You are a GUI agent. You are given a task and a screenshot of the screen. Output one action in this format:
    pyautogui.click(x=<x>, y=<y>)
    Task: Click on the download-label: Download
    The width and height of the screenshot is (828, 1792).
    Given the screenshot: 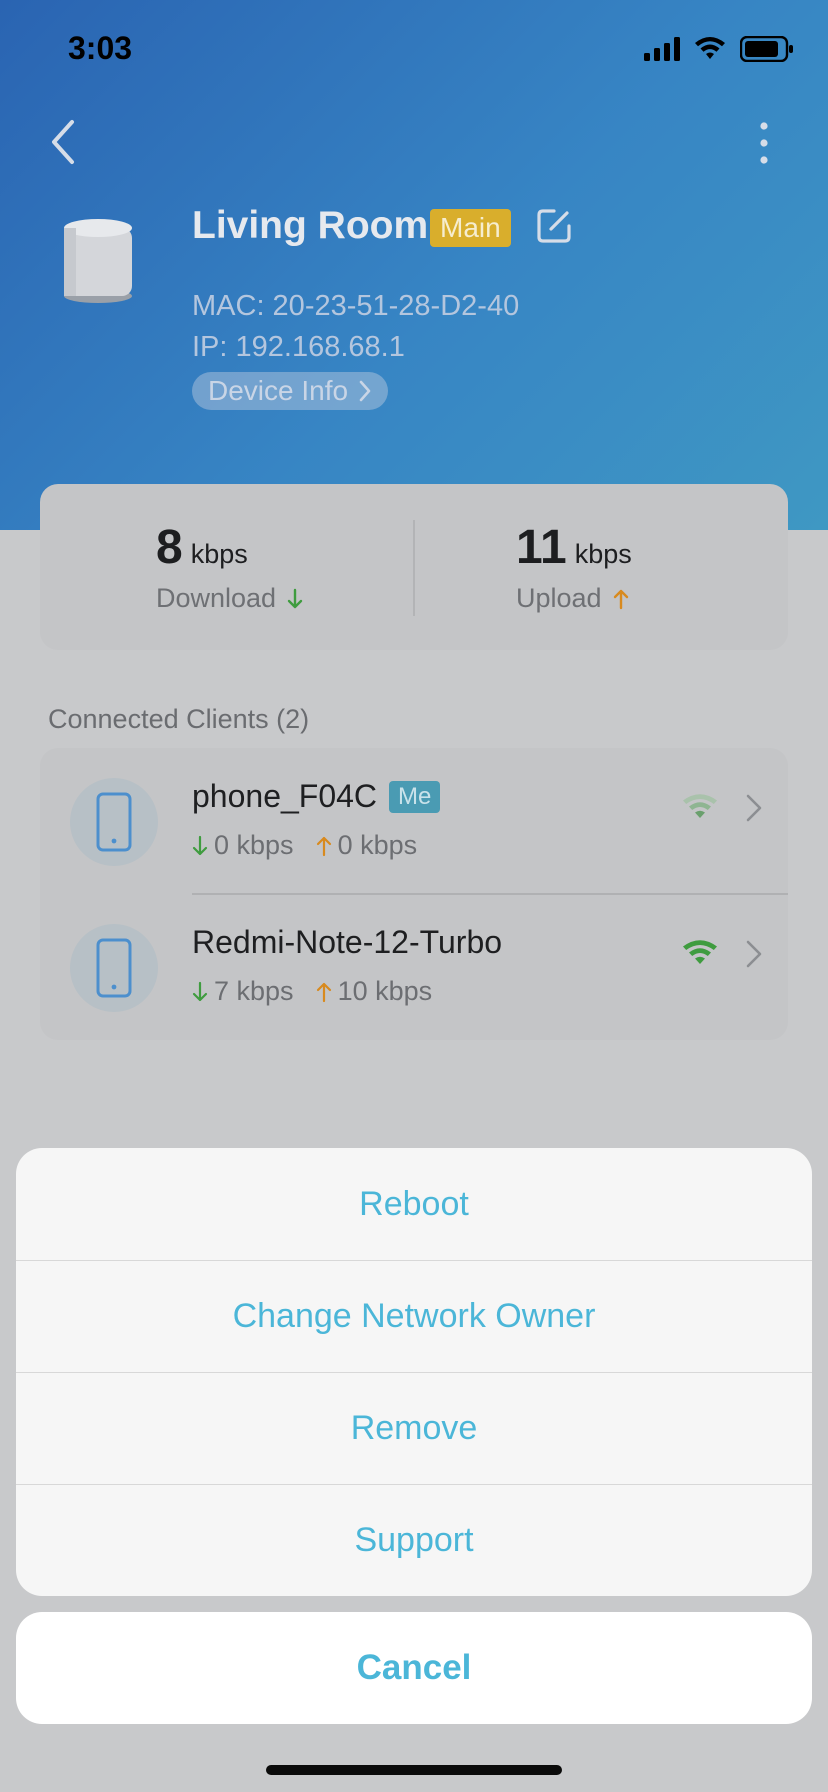 What is the action you would take?
    pyautogui.click(x=216, y=598)
    